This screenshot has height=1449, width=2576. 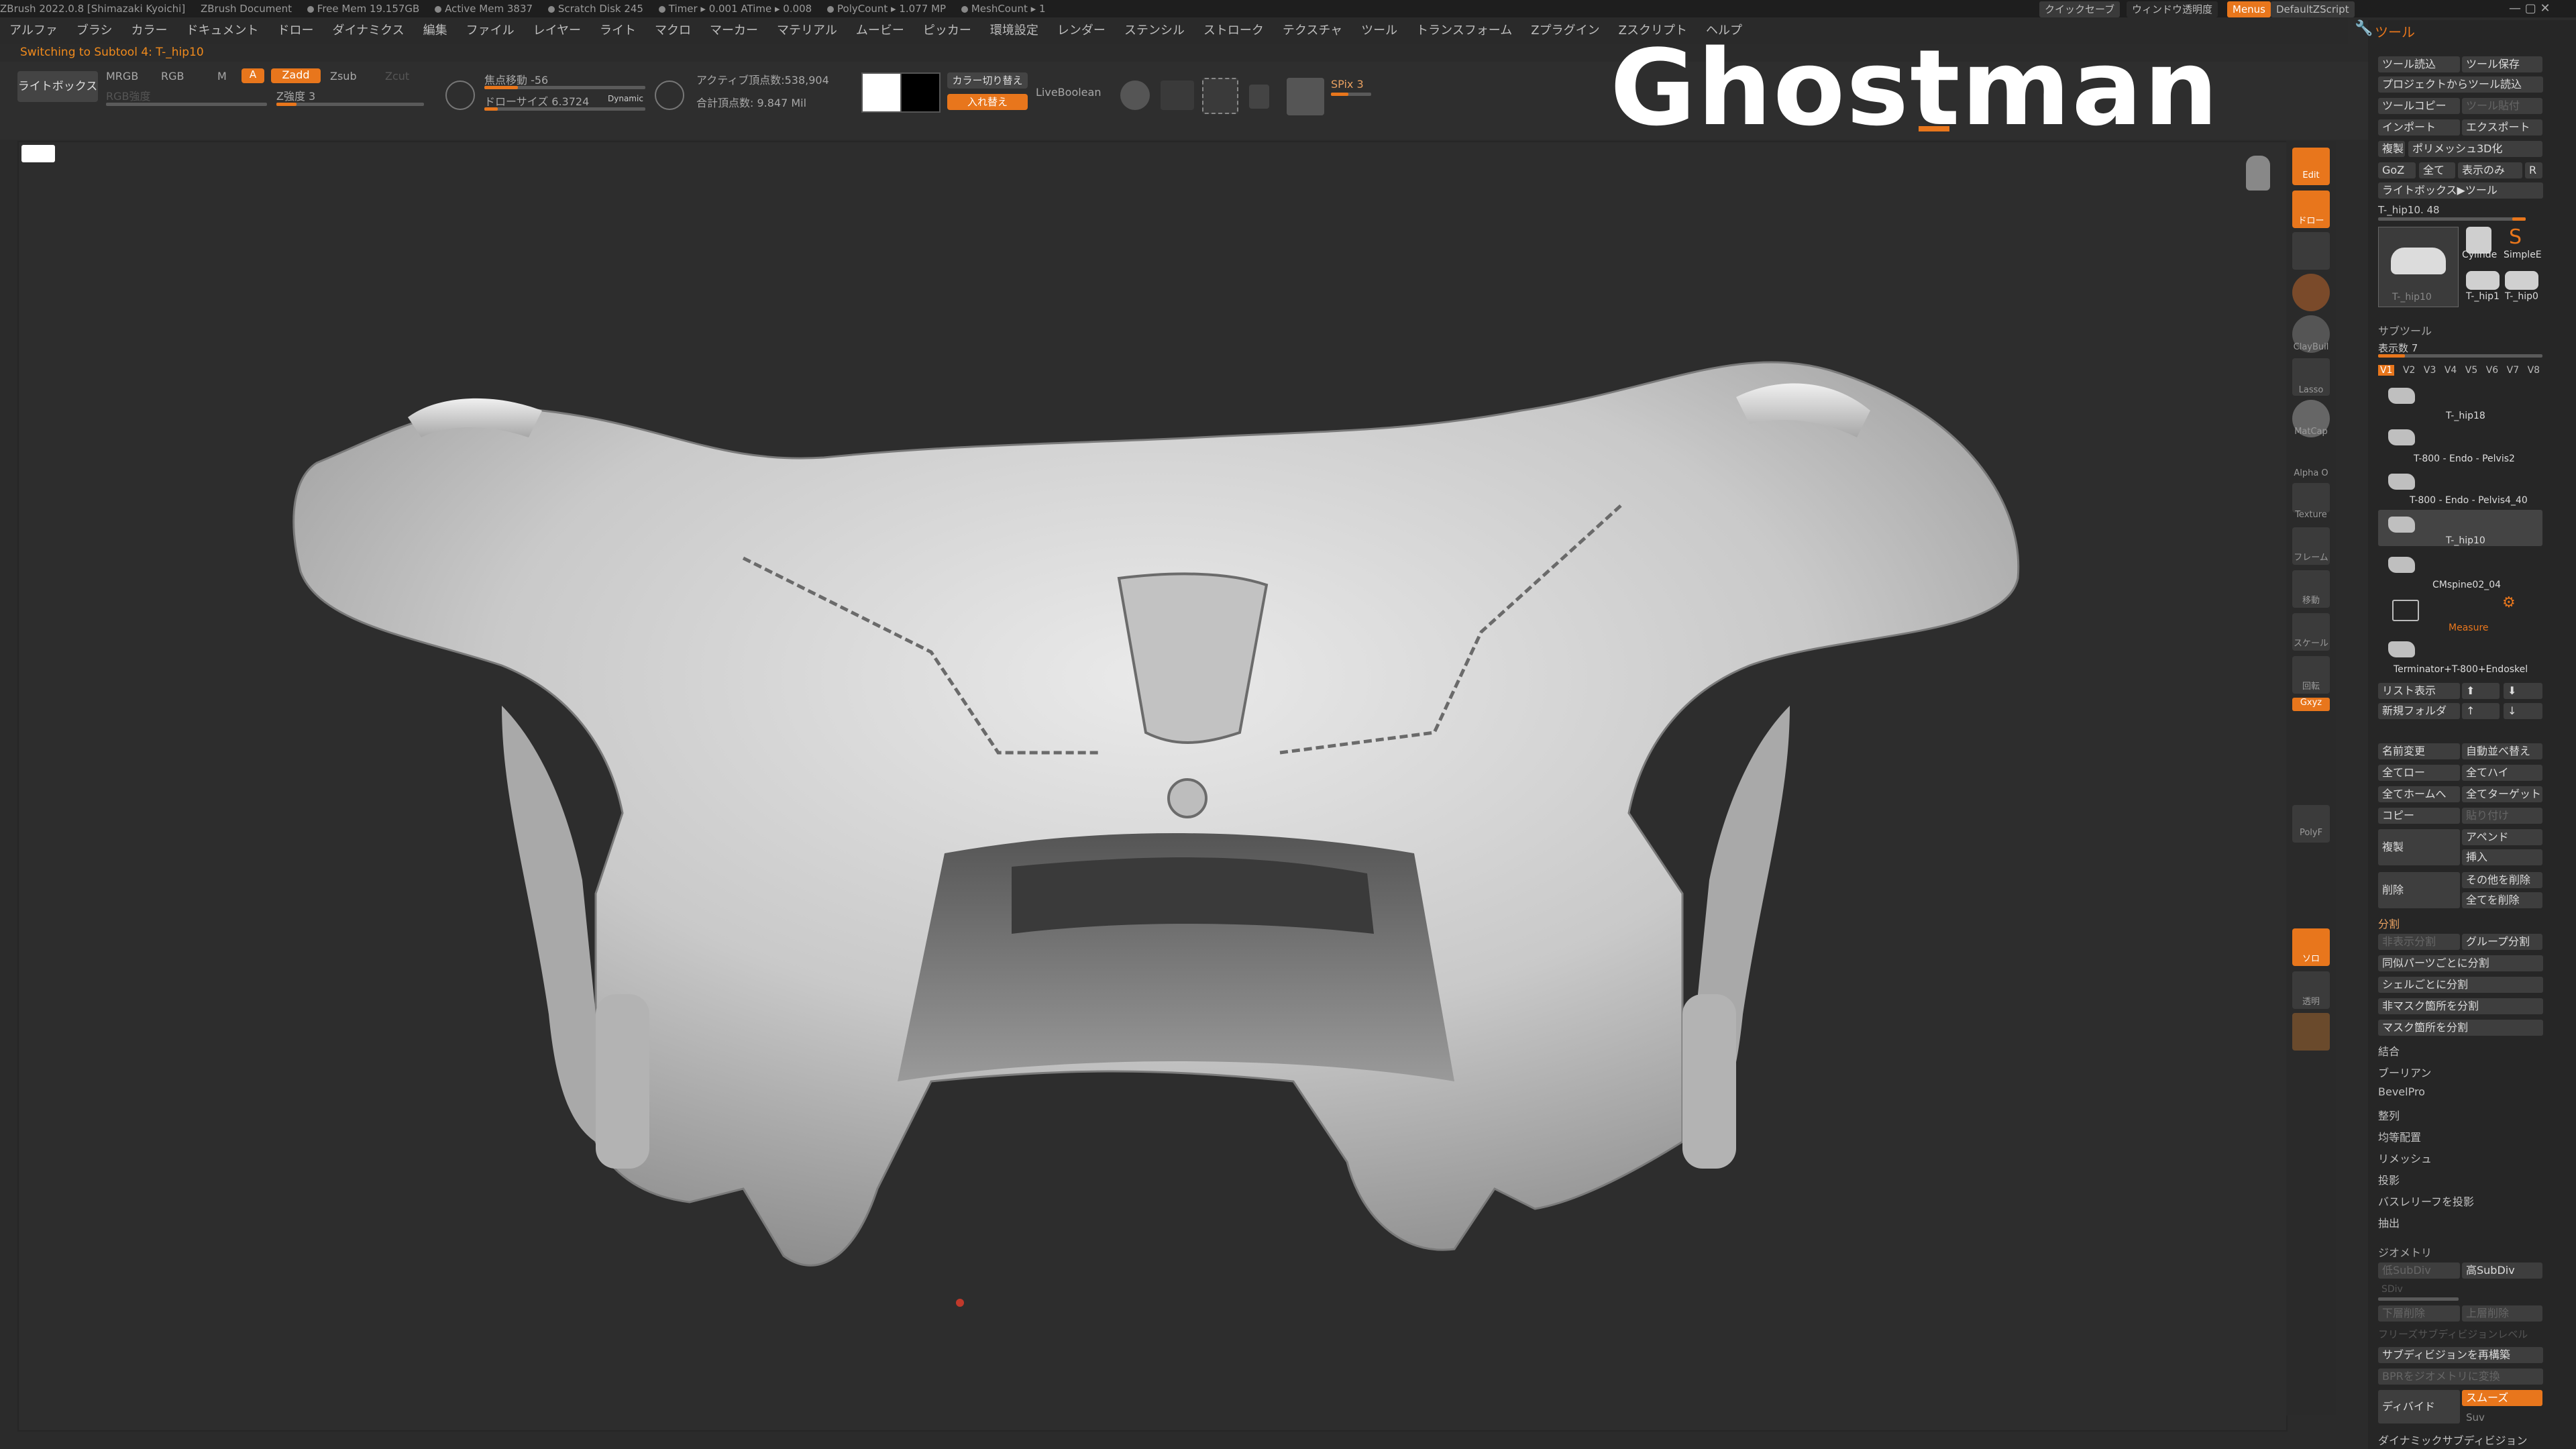 I want to click on menu-item-2: カラー, so click(x=149, y=30).